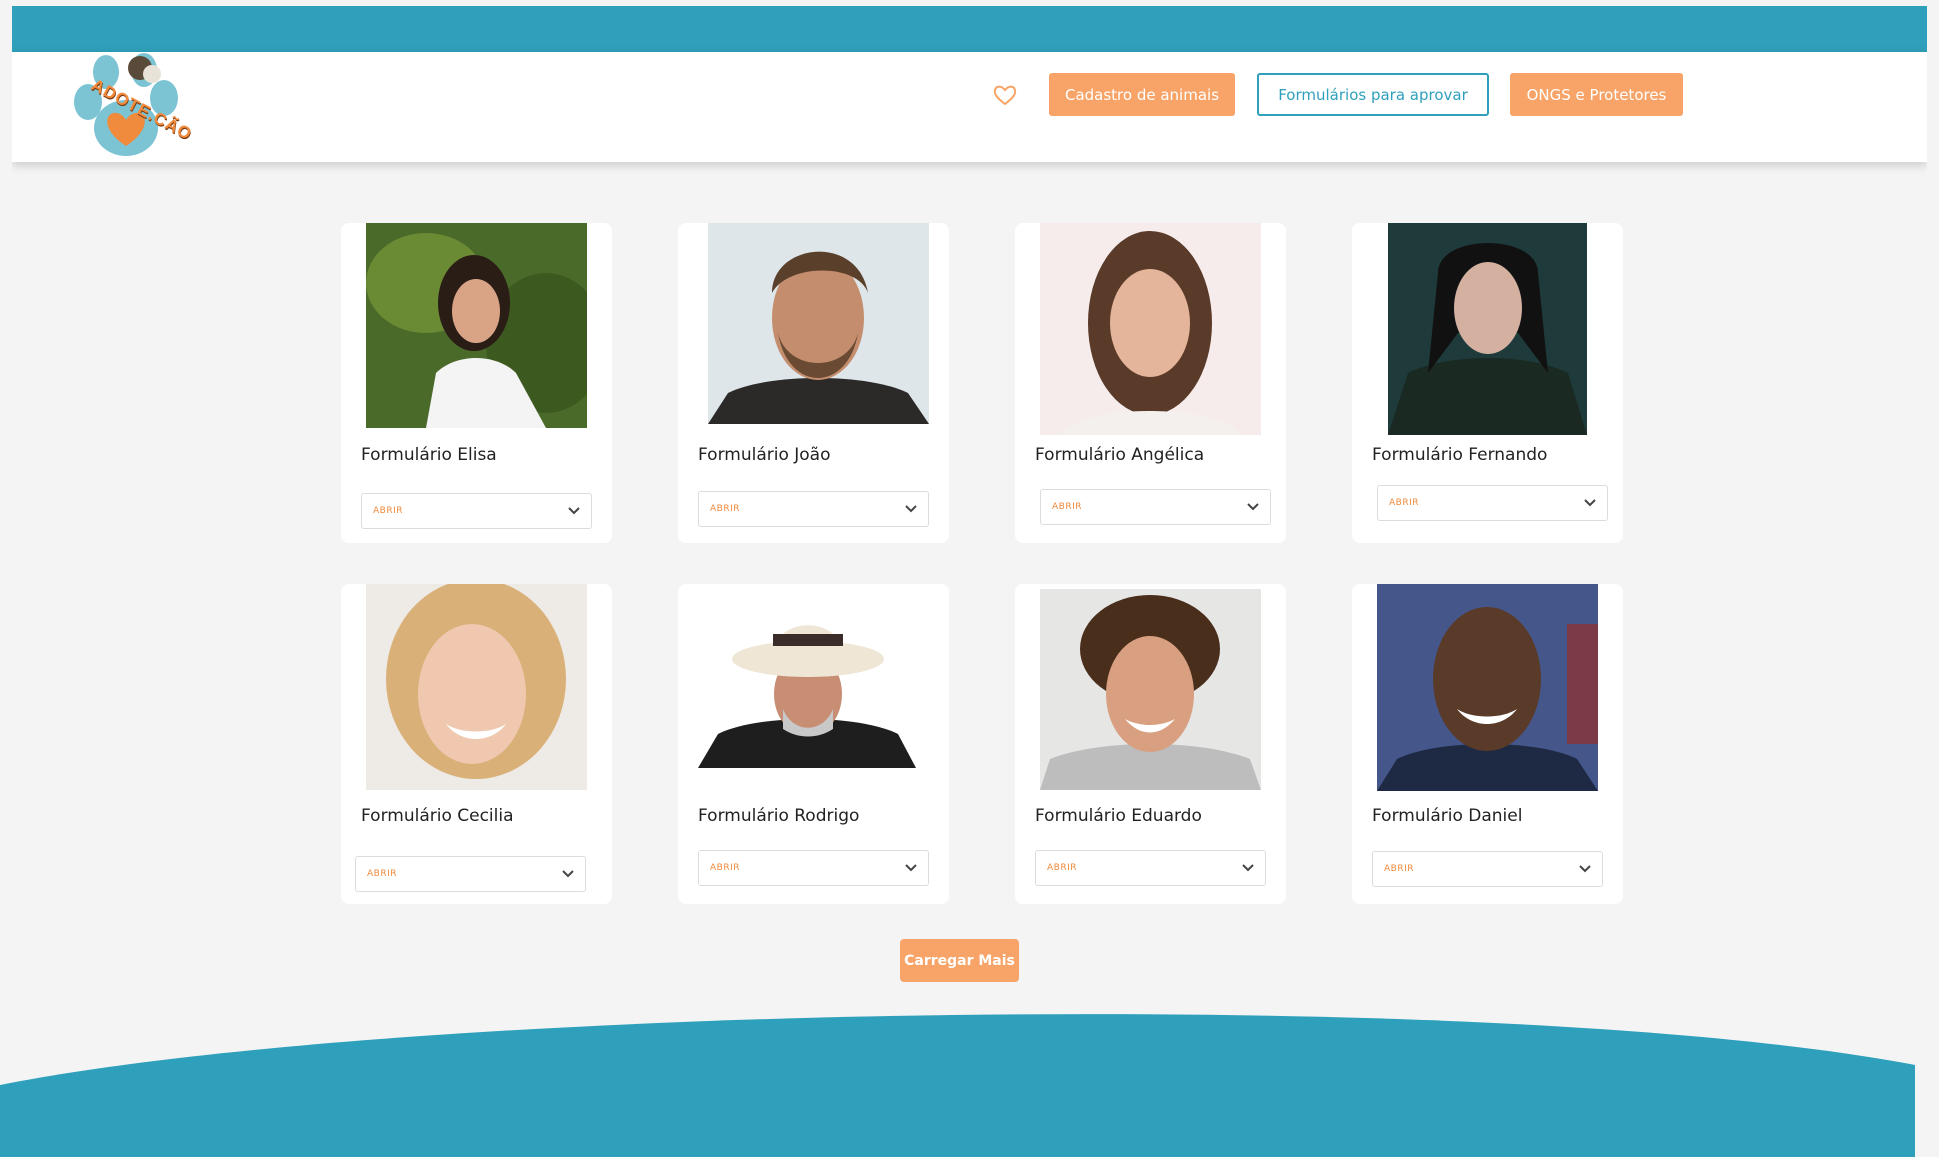 This screenshot has width=1939, height=1157. Describe the element at coordinates (1118, 816) in the screenshot. I see `card-title: Formulário Eduardo` at that location.